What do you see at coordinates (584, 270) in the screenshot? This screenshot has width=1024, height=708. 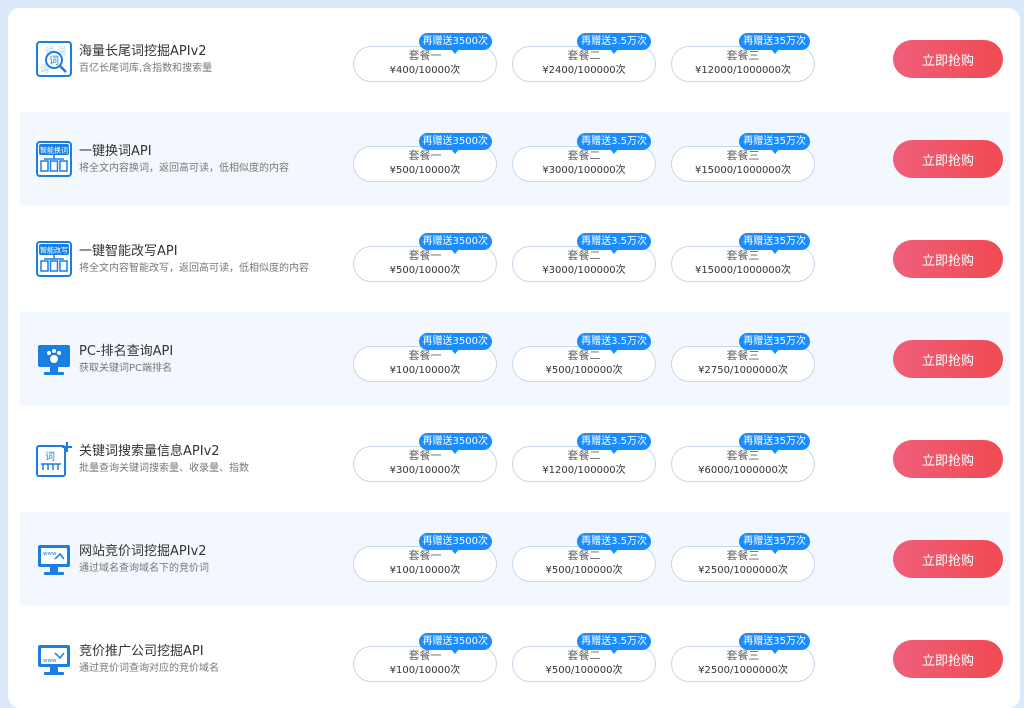 I see `package-price: ¥3000/100000次` at bounding box center [584, 270].